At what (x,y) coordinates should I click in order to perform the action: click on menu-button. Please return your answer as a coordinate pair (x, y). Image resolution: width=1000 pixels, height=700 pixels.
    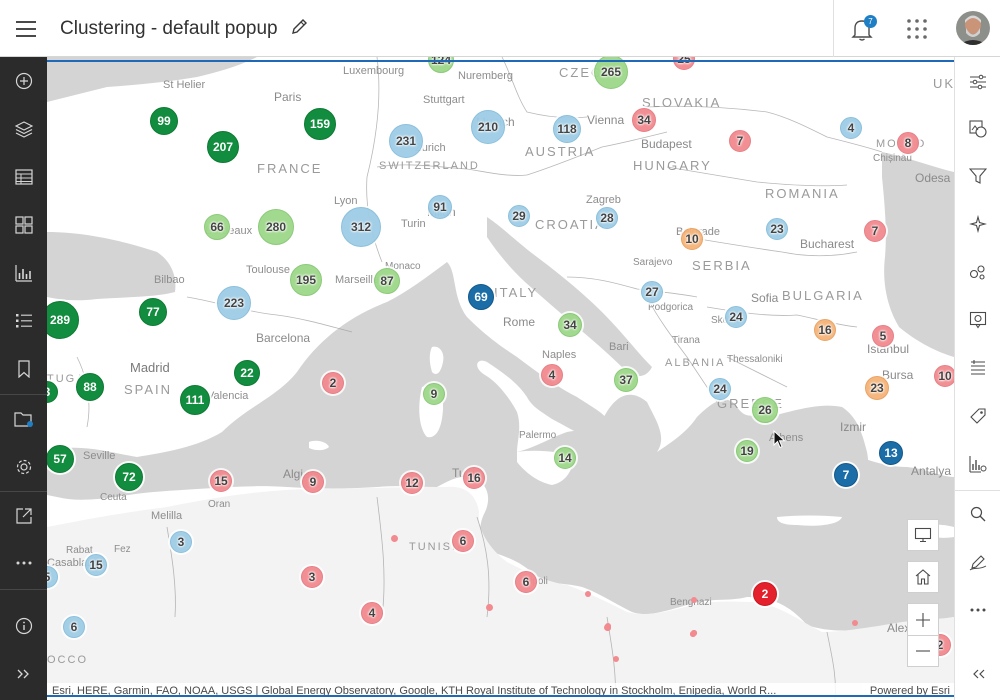
    Looking at the image, I should click on (26, 29).